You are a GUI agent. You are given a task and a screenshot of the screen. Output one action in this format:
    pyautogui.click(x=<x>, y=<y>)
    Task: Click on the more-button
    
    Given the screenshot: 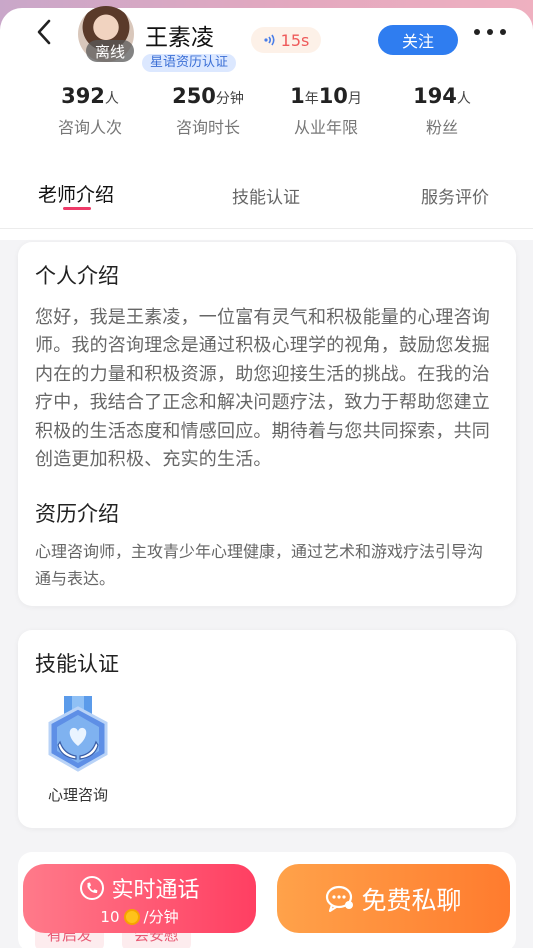 What is the action you would take?
    pyautogui.click(x=490, y=32)
    